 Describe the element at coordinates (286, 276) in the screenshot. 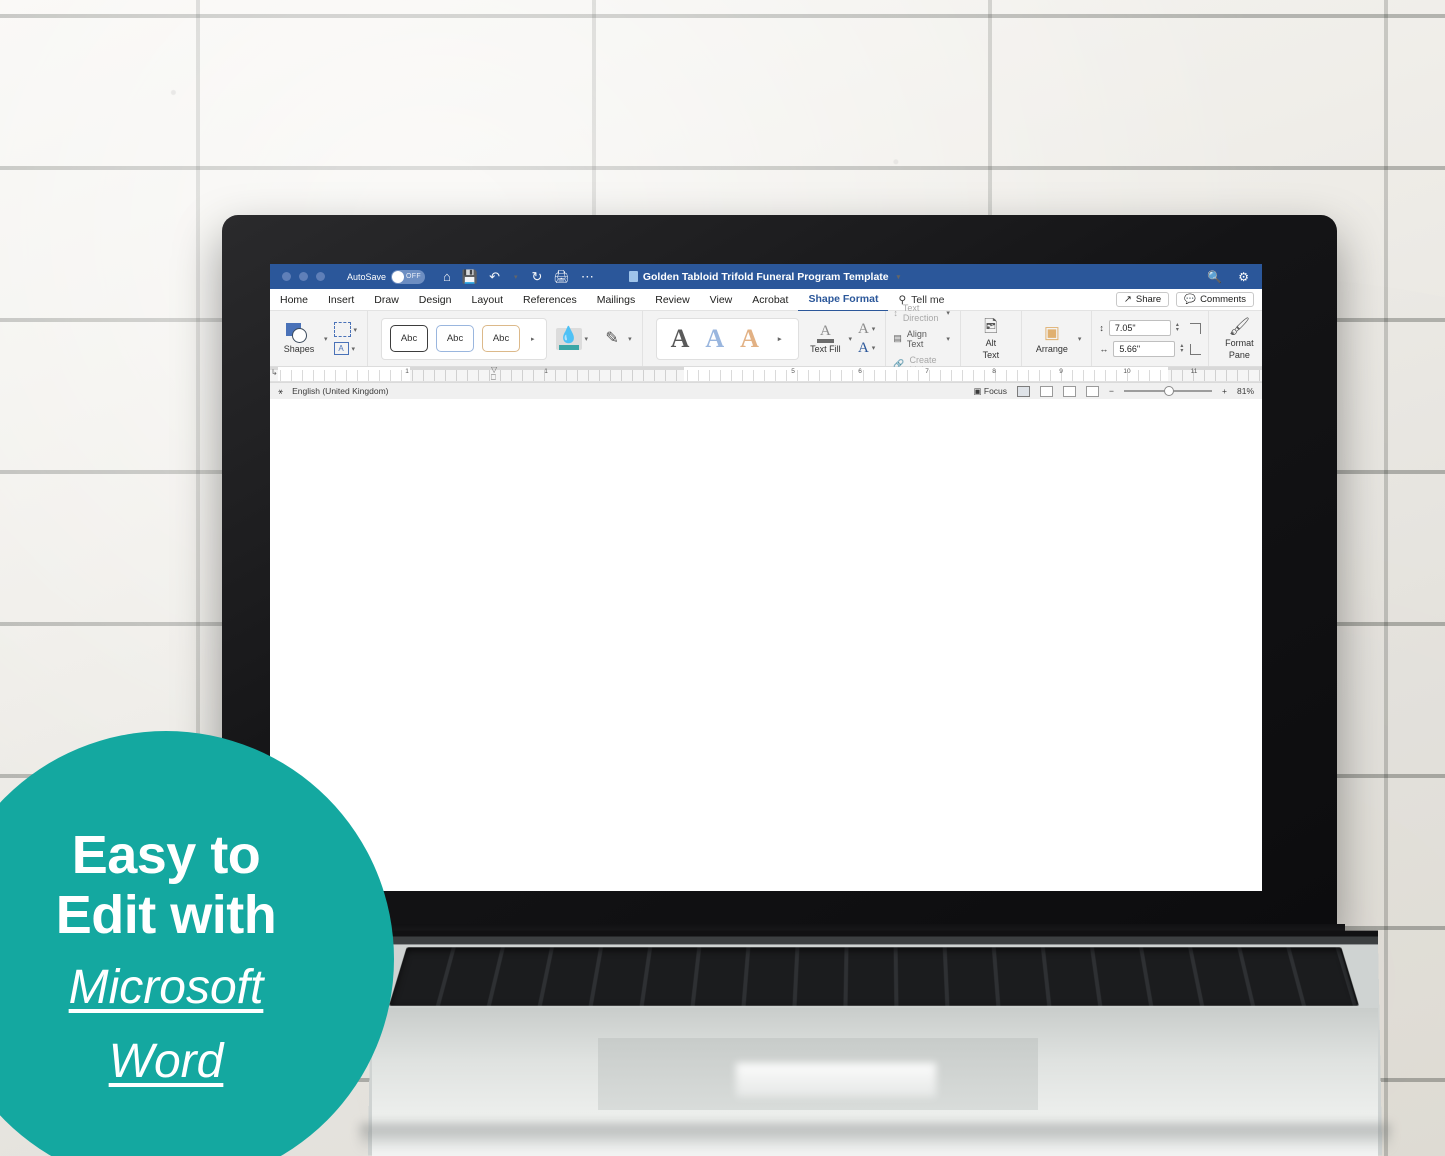

I see `close-button` at that location.